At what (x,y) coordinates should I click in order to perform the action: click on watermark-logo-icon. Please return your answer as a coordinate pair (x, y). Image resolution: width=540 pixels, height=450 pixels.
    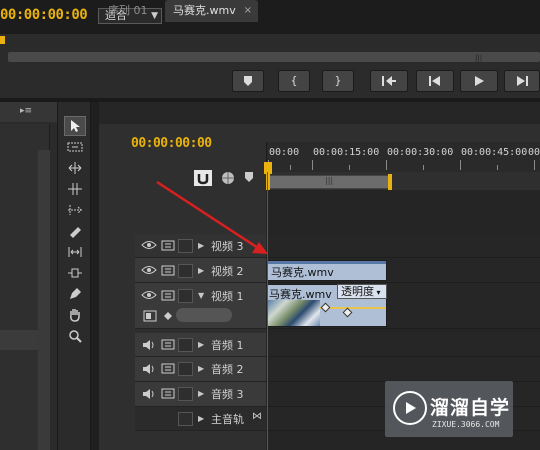
    Looking at the image, I should click on (410, 408).